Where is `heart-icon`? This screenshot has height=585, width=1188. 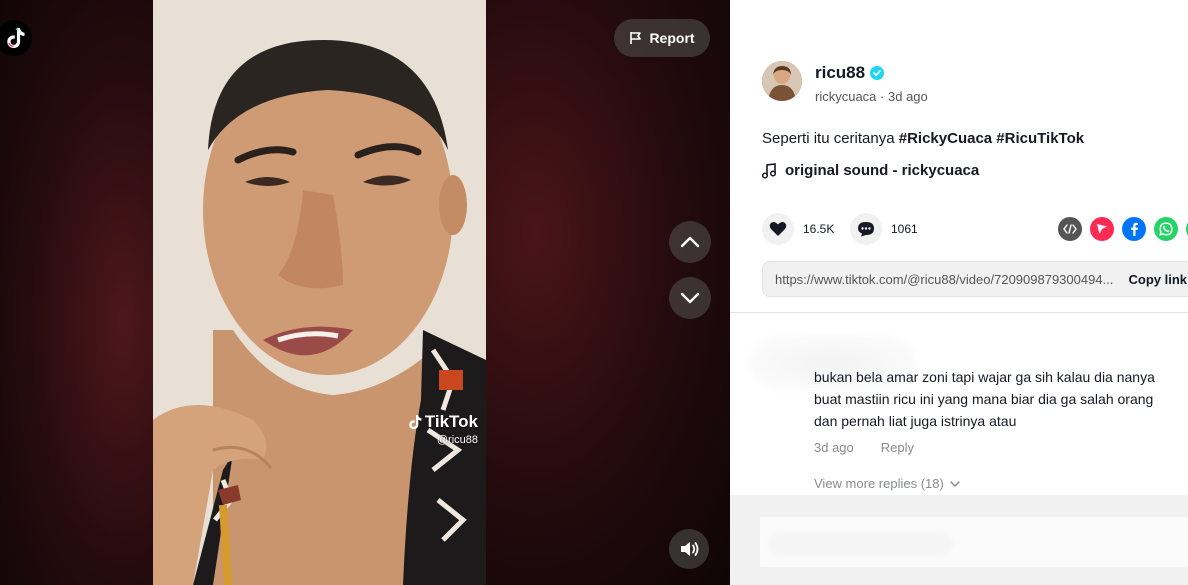 heart-icon is located at coordinates (778, 229).